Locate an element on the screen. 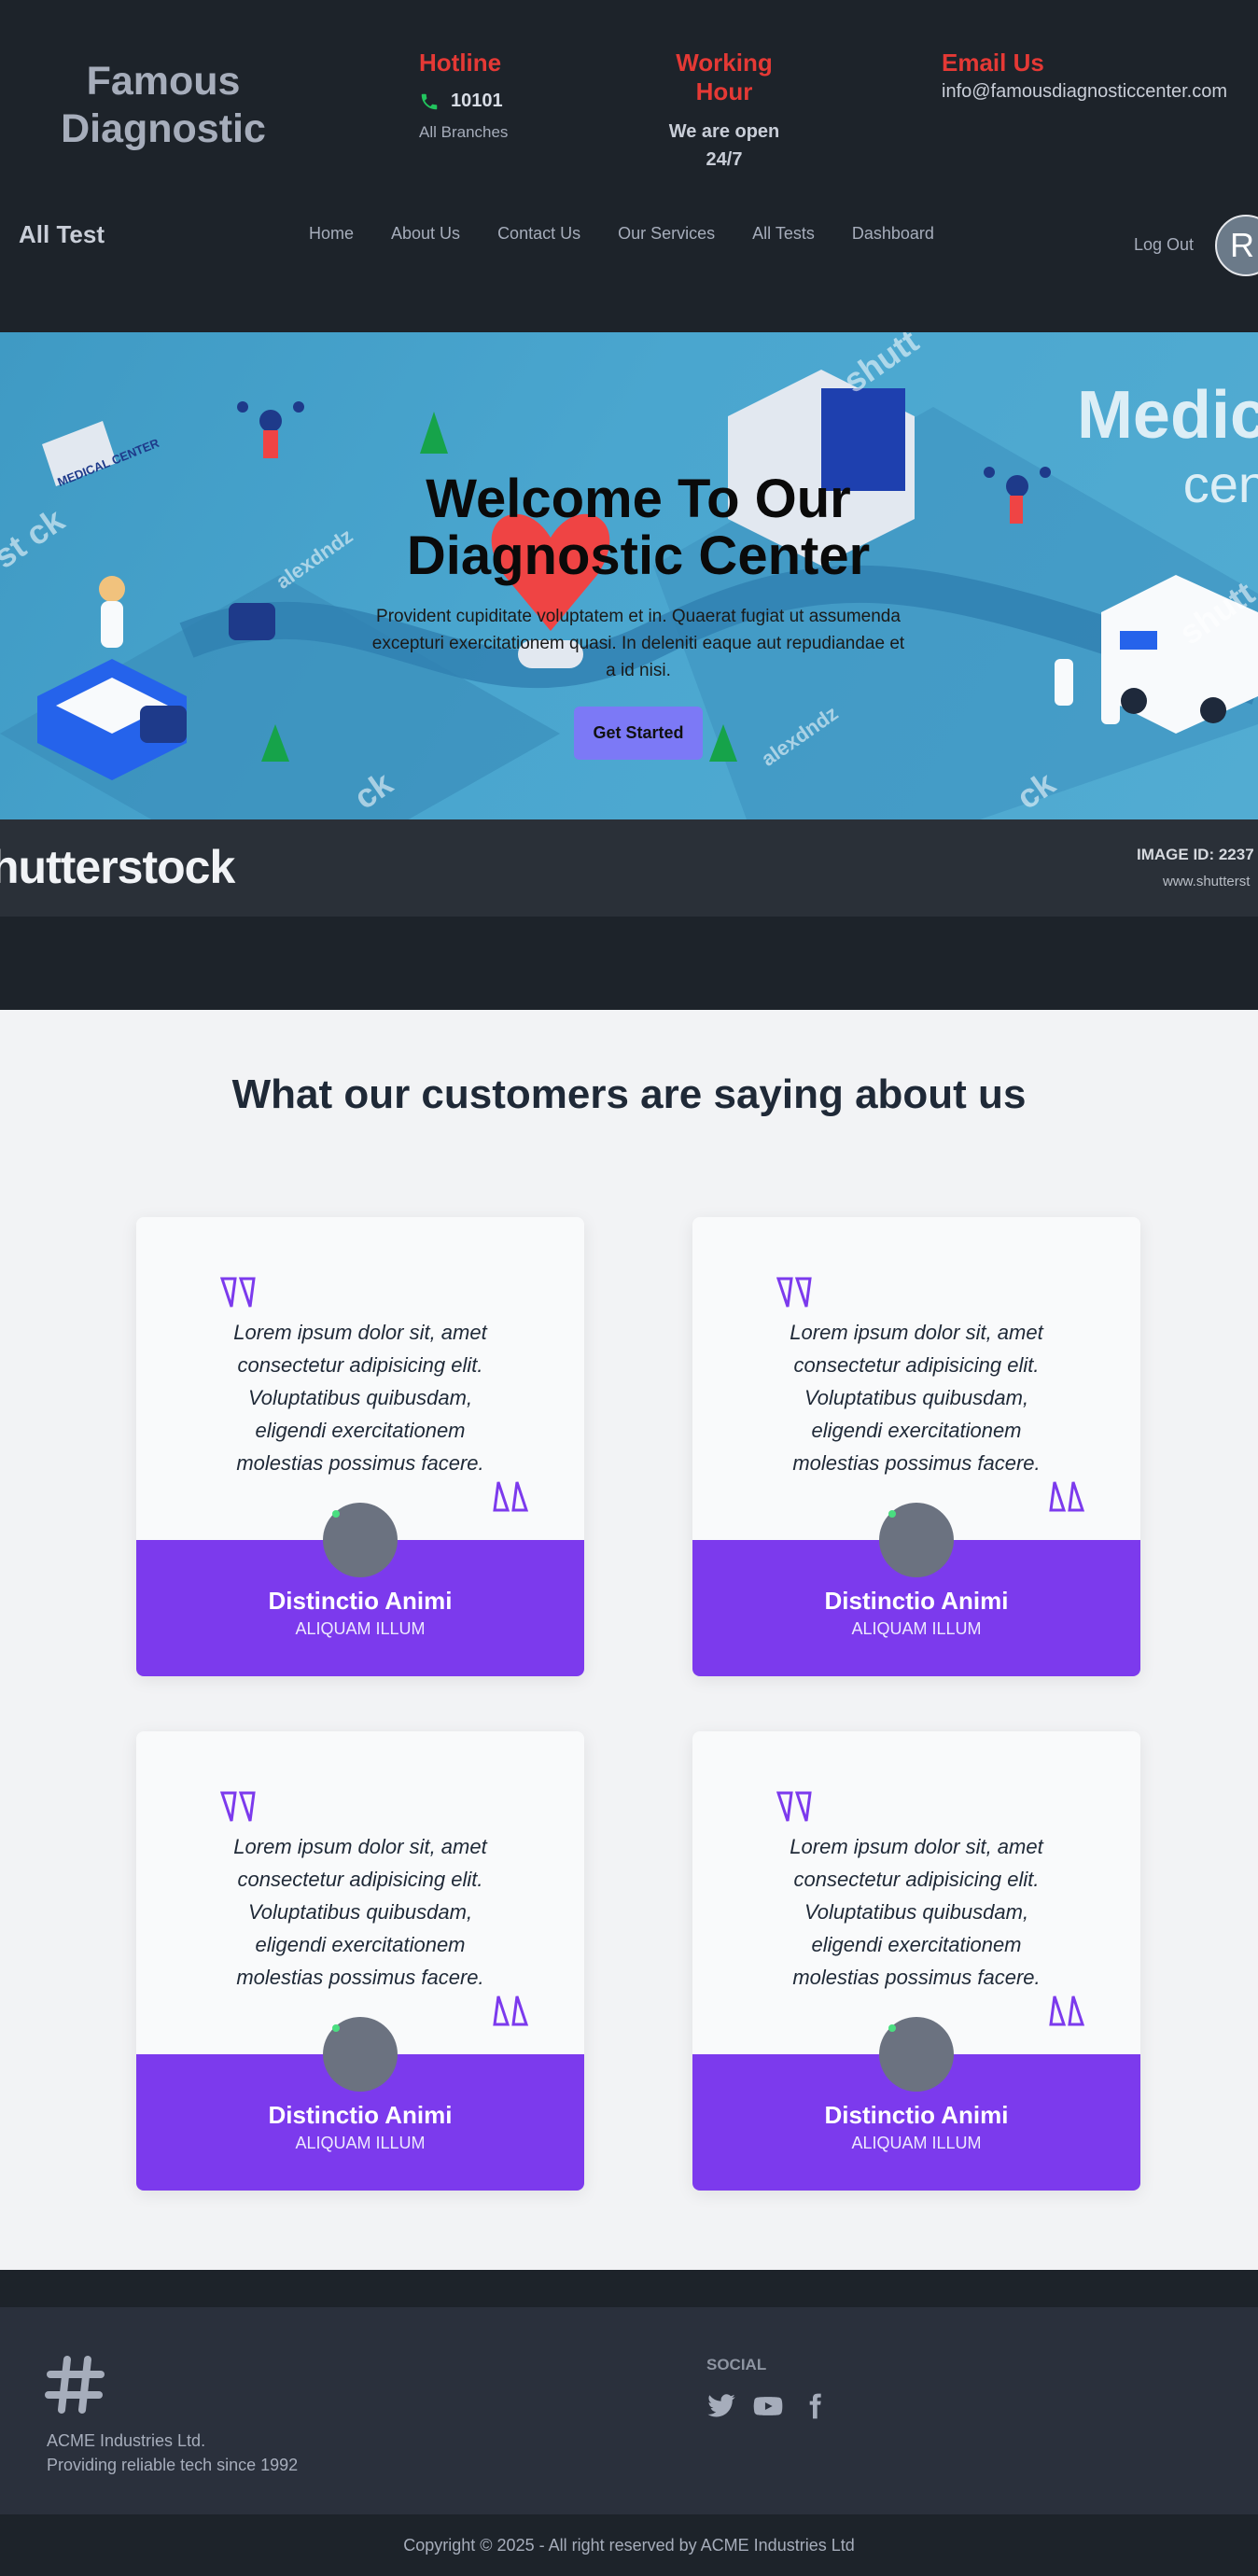  nav-contact-us: Contact Us is located at coordinates (538, 234).